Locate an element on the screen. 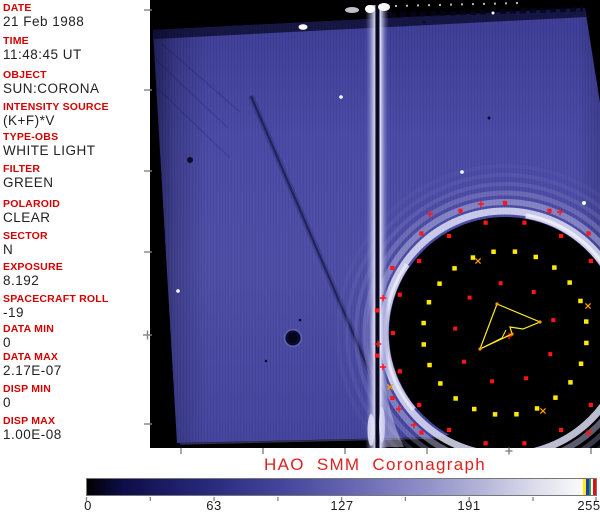 The image size is (600, 512). field-value: WHITE LIGHT is located at coordinates (49, 150).